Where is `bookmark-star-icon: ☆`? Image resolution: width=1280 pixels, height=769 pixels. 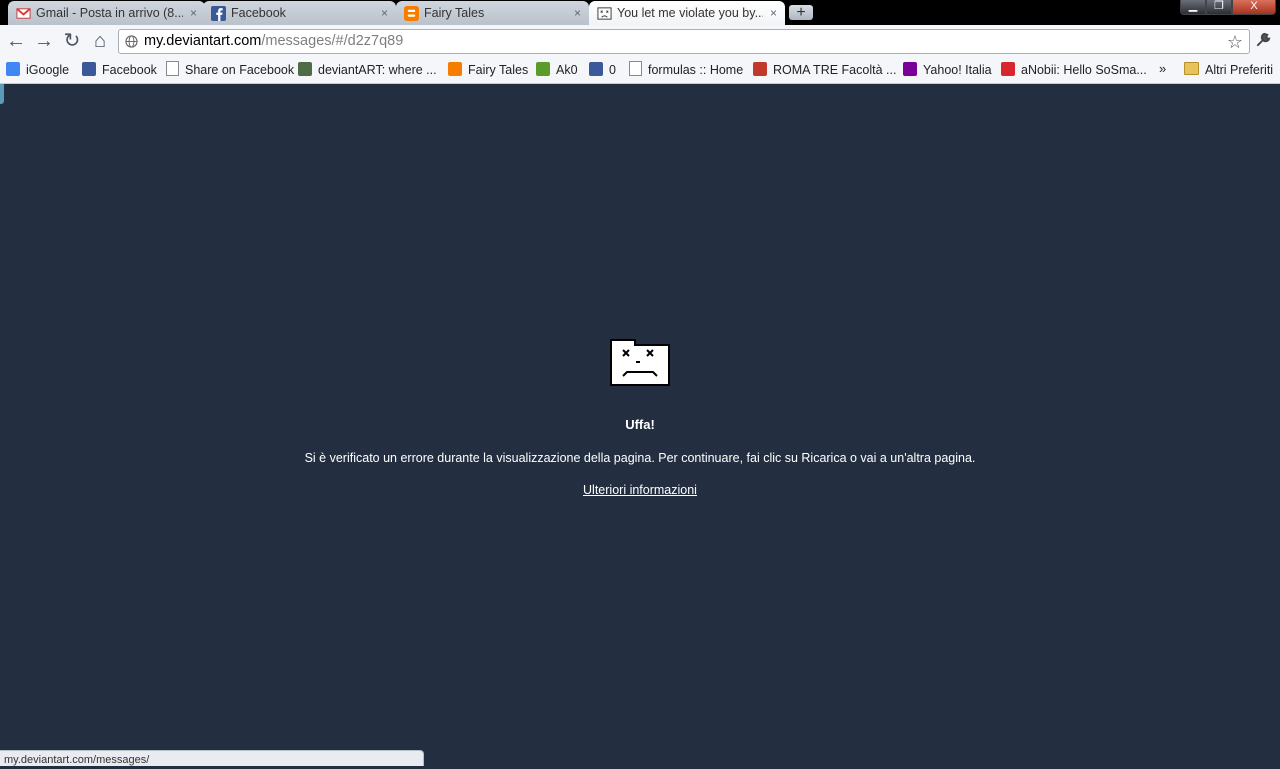
bookmark-star-icon: ☆ is located at coordinates (1235, 42).